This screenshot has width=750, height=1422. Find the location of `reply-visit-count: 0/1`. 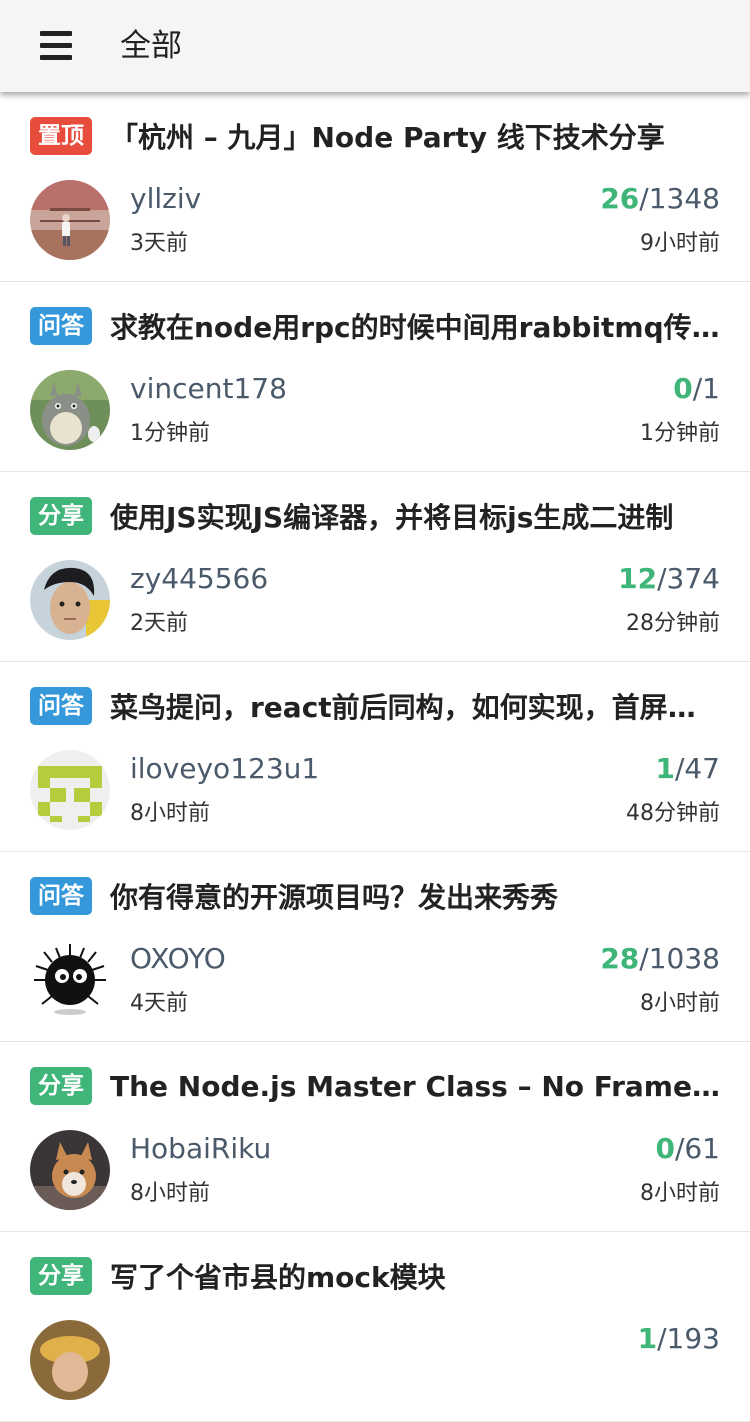

reply-visit-count: 0/1 is located at coordinates (696, 388).